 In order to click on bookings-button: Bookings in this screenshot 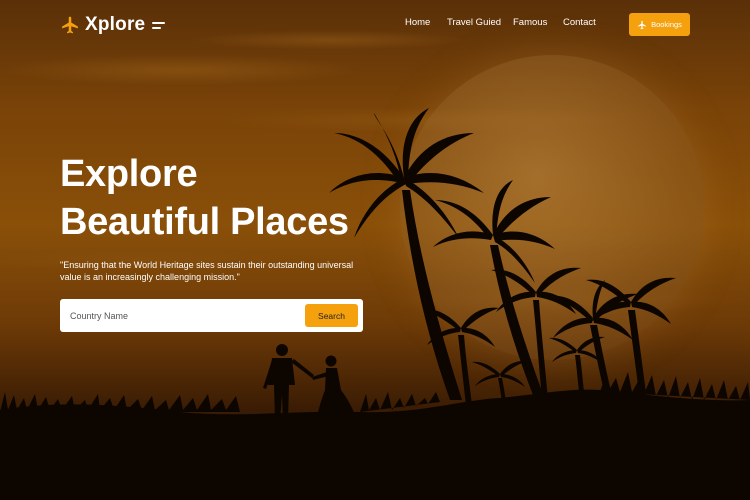, I will do `click(659, 24)`.